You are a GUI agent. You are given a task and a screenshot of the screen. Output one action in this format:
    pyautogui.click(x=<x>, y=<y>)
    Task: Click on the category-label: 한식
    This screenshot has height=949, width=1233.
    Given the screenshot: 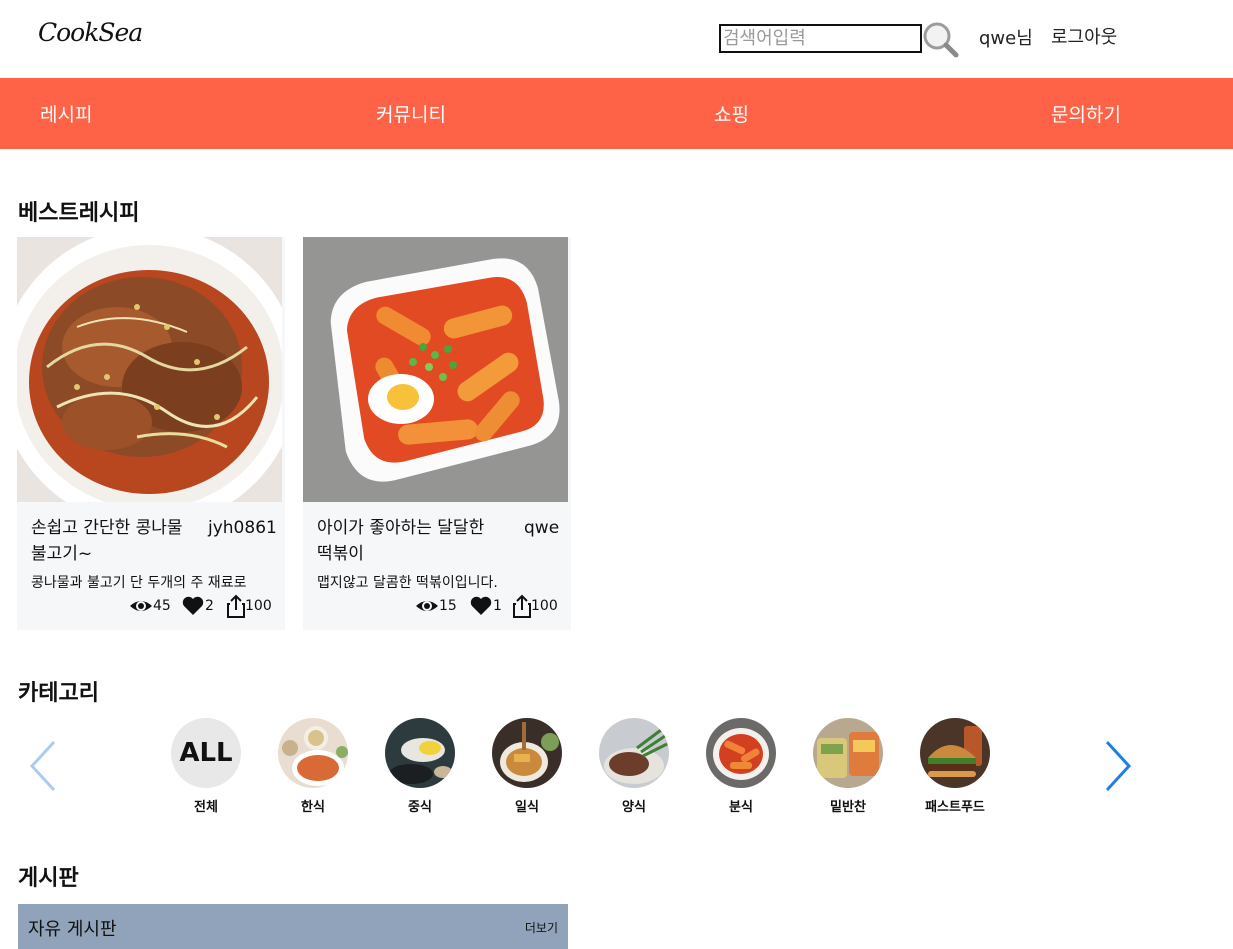 What is the action you would take?
    pyautogui.click(x=313, y=807)
    